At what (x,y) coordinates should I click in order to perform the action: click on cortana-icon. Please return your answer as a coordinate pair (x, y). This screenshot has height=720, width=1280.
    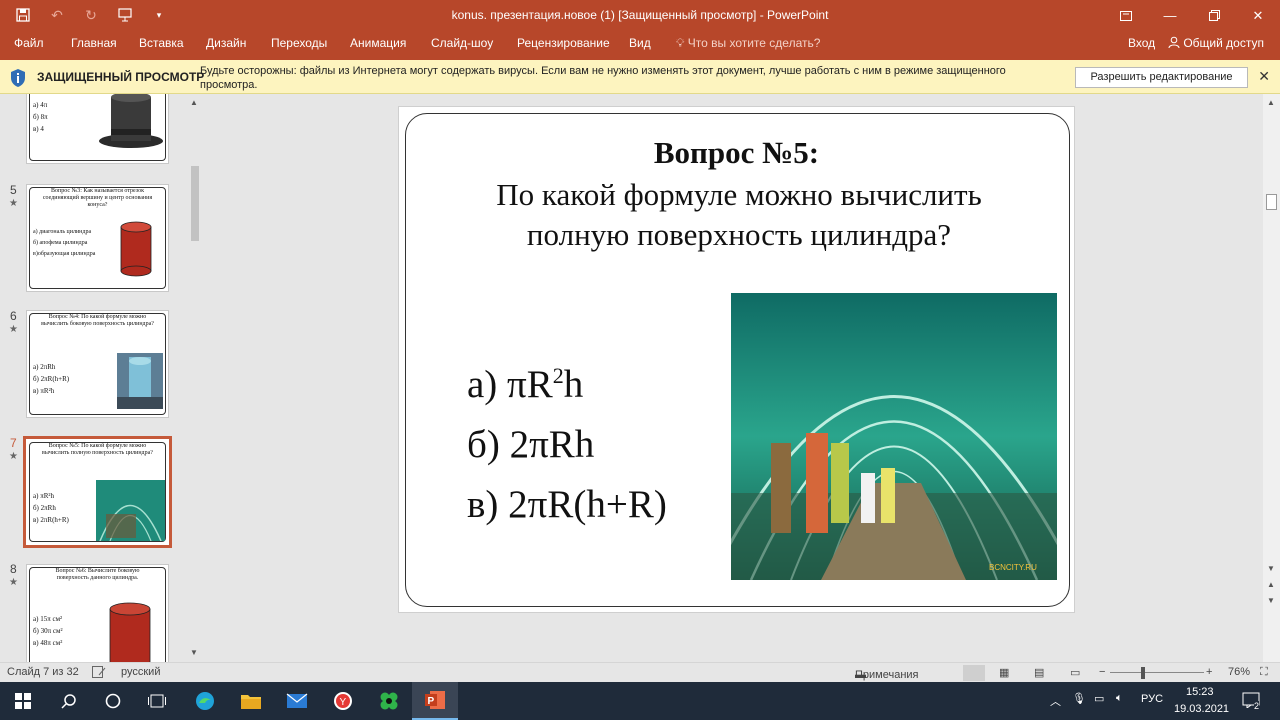
    Looking at the image, I should click on (113, 701).